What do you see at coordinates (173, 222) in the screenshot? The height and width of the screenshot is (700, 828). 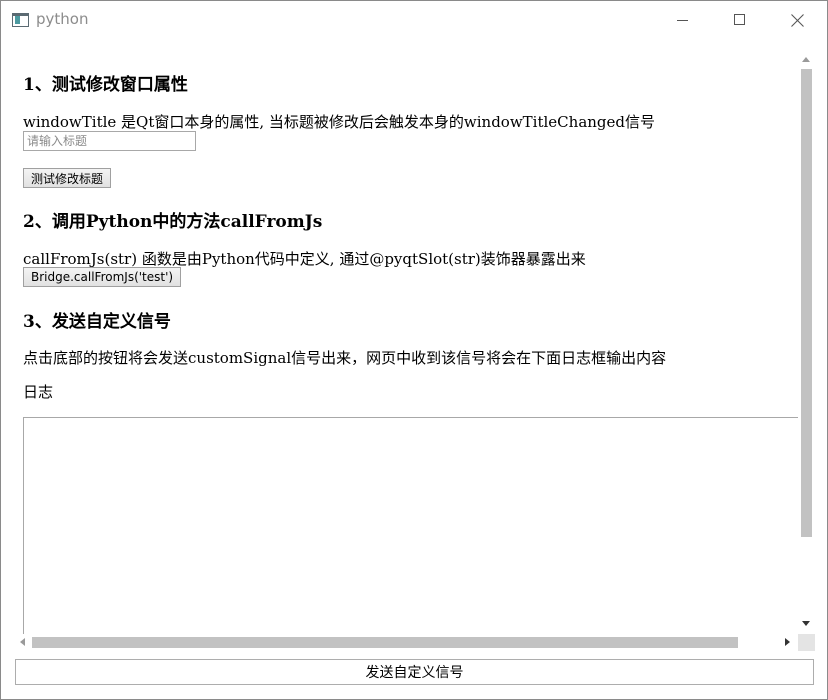 I see `section2-heading: 2、调用Python中的方法callFromJs` at bounding box center [173, 222].